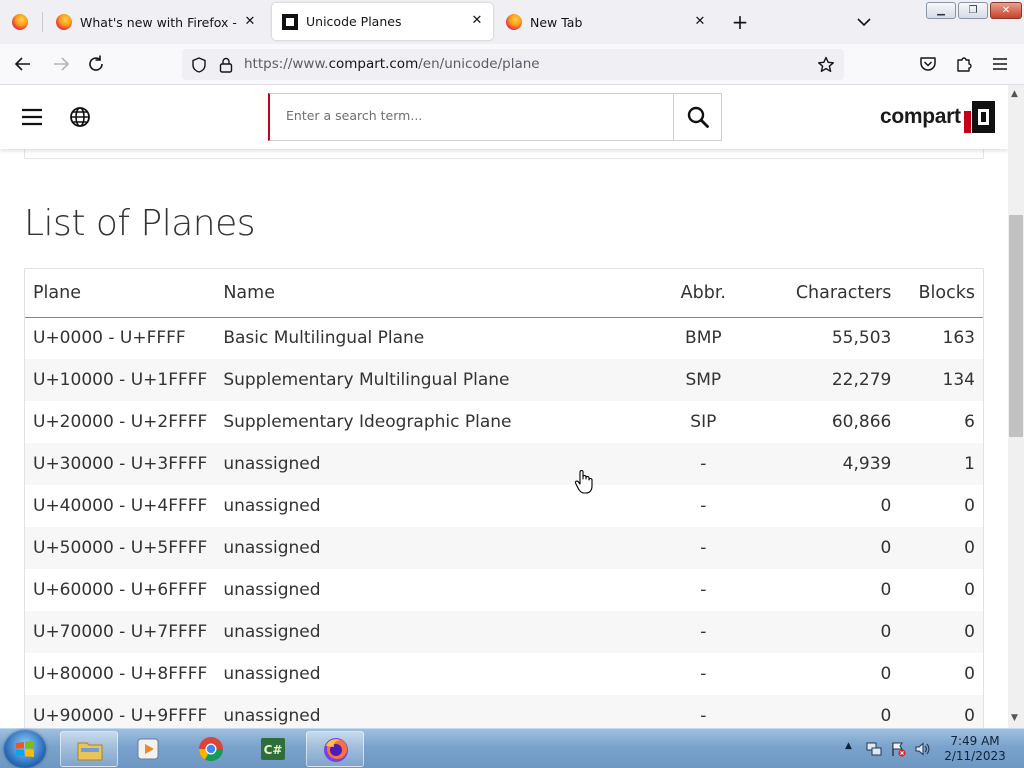 The image size is (1024, 768). I want to click on network-icon, so click(874, 749).